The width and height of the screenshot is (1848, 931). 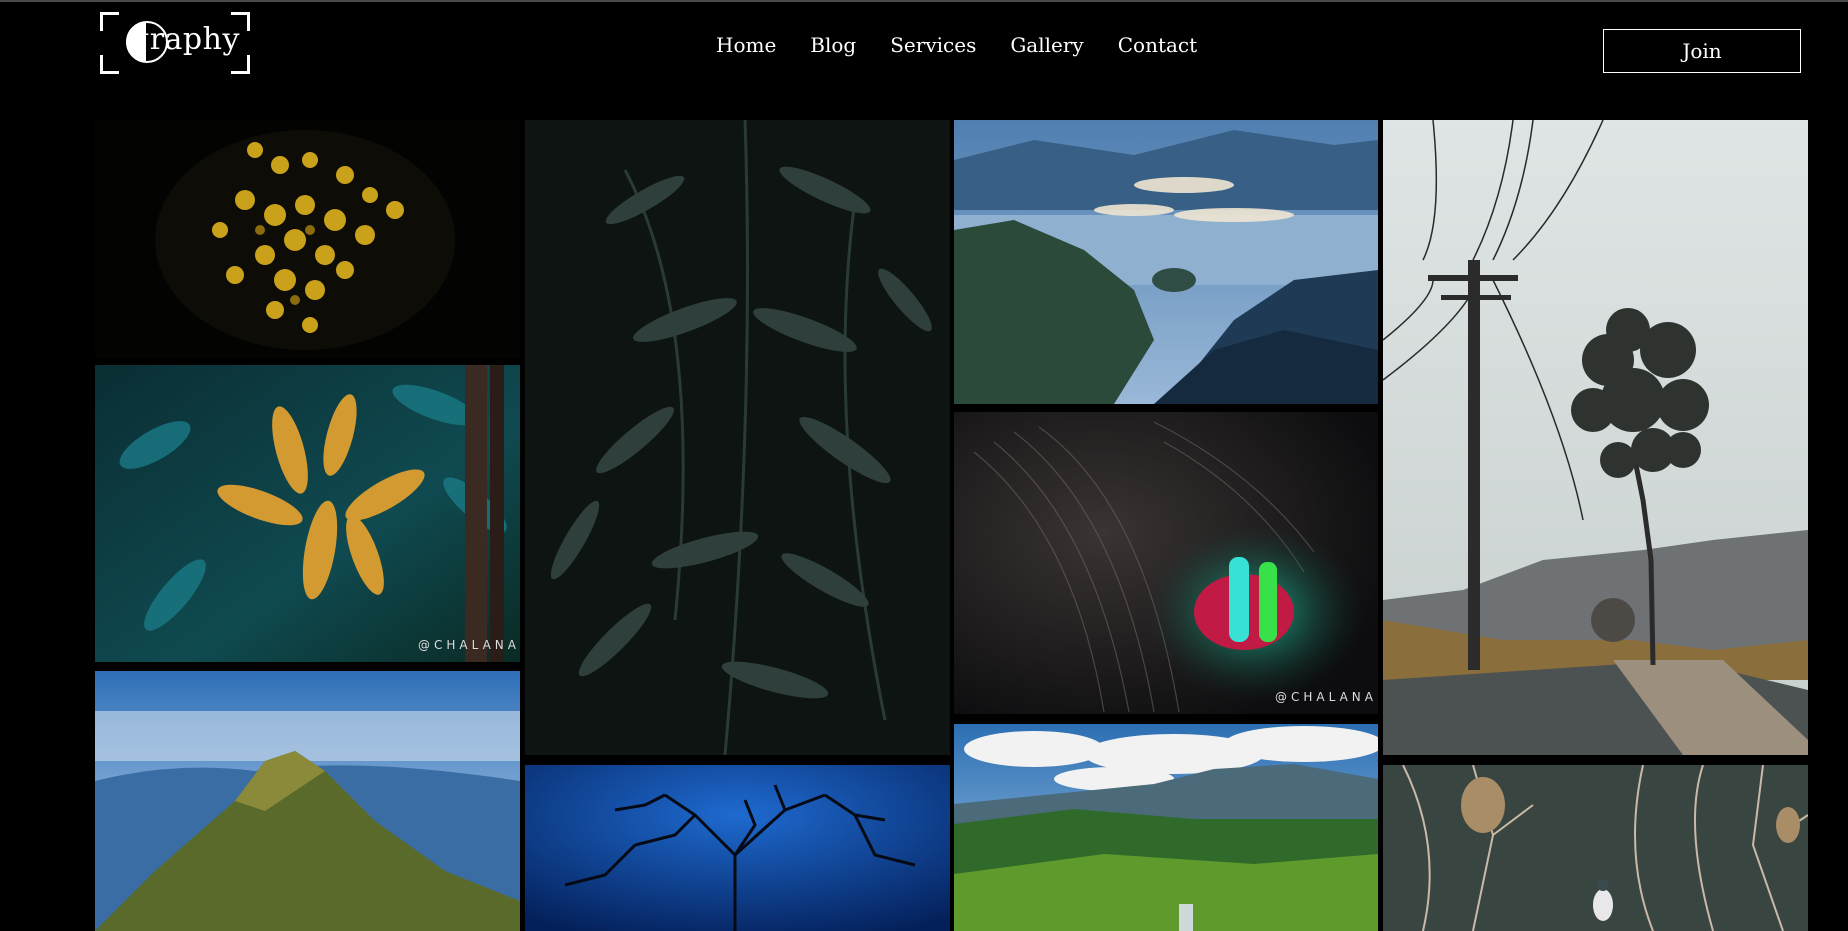 What do you see at coordinates (307, 239) in the screenshot?
I see `gallery-photo-yellow-flowers` at bounding box center [307, 239].